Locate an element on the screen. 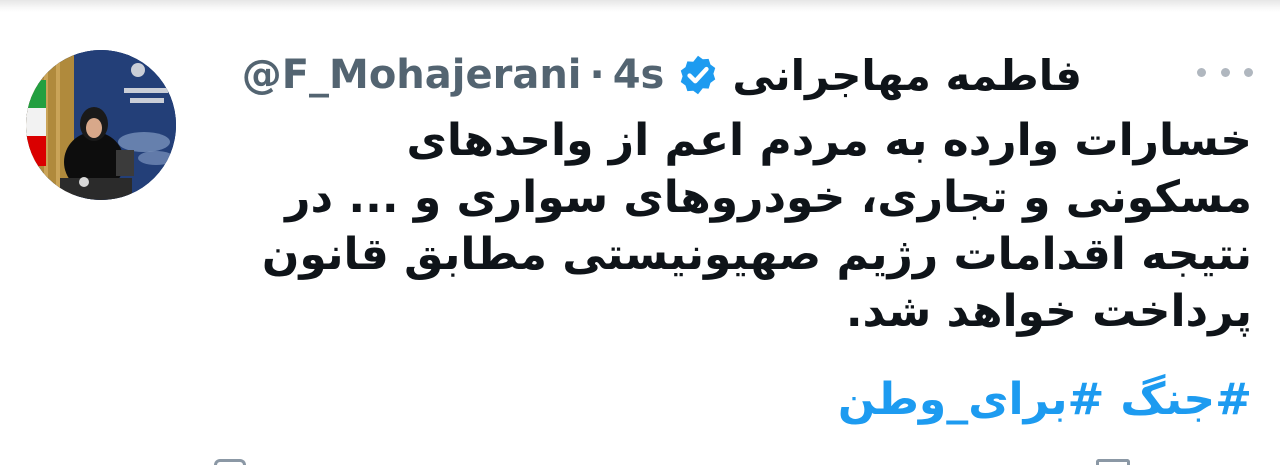 The height and width of the screenshot is (465, 1280). hashtag-row: #جنگ #برای_وطن is located at coordinates (1045, 400).